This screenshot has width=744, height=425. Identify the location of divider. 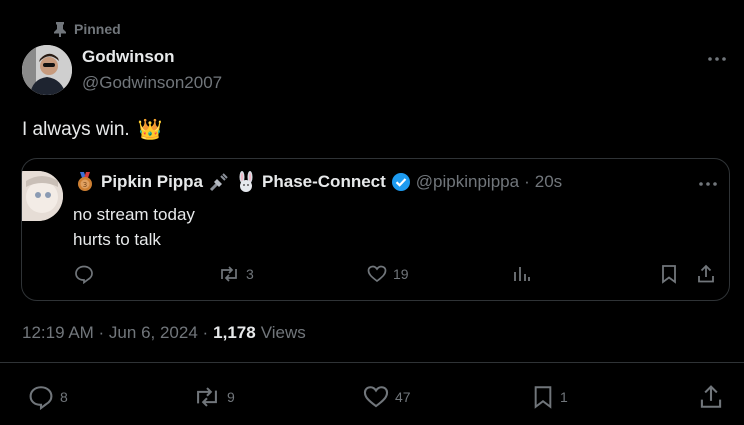
(372, 362).